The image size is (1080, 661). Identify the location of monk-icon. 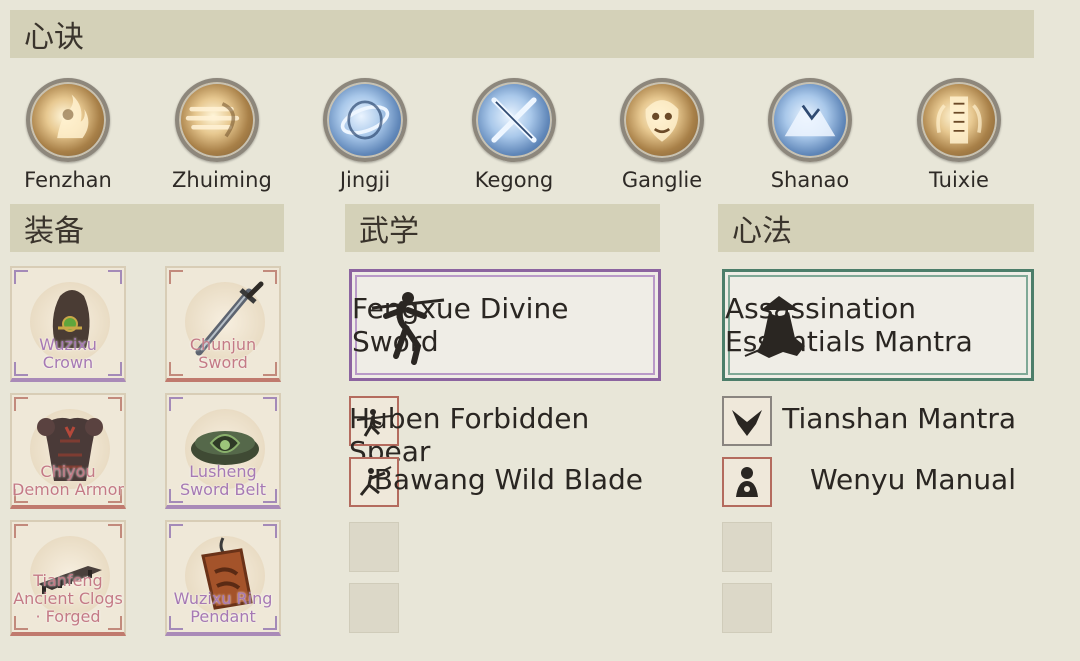
(747, 482).